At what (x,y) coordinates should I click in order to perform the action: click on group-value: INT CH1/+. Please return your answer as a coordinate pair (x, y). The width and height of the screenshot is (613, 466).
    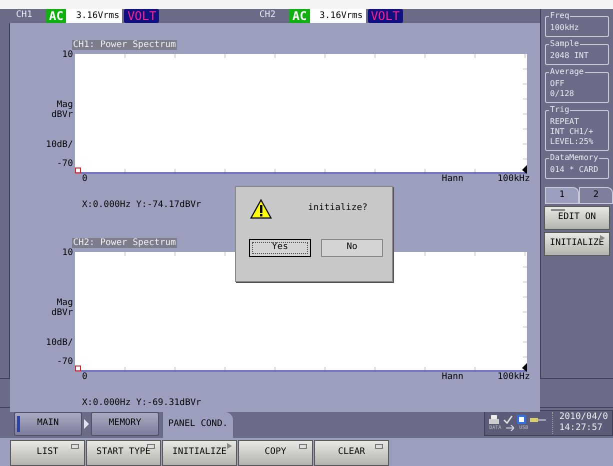
    Looking at the image, I should click on (572, 132).